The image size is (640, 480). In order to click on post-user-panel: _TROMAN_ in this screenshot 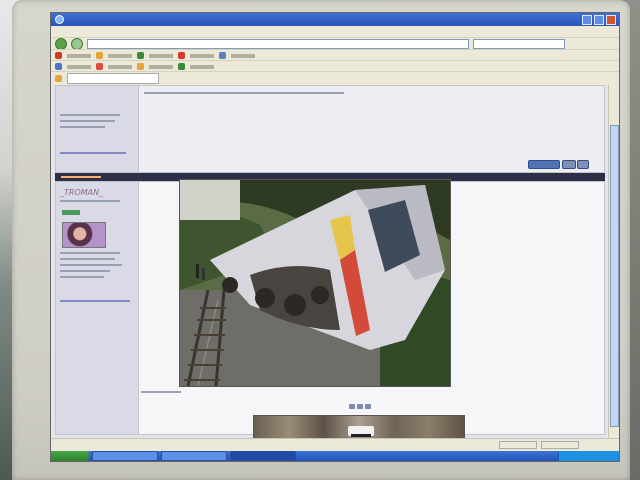, I will do `click(97, 308)`.